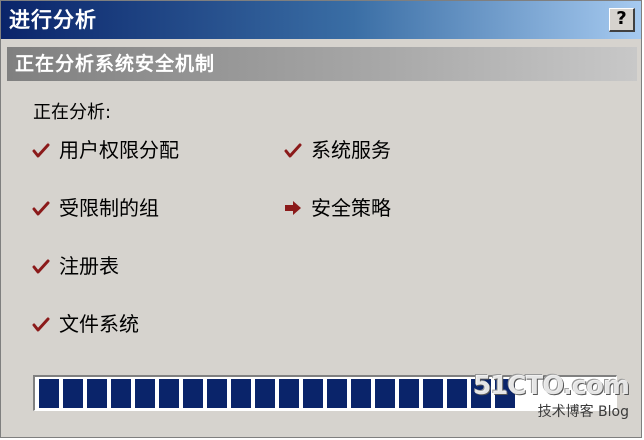 Image resolution: width=644 pixels, height=440 pixels. What do you see at coordinates (351, 150) in the screenshot?
I see `analysis-item-label: 系统服务` at bounding box center [351, 150].